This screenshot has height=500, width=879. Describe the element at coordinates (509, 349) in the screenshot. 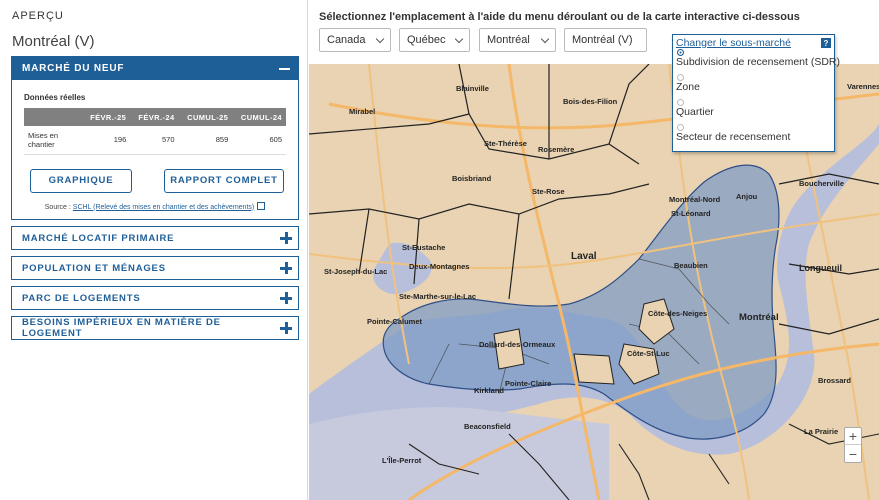

I see `enclave` at that location.